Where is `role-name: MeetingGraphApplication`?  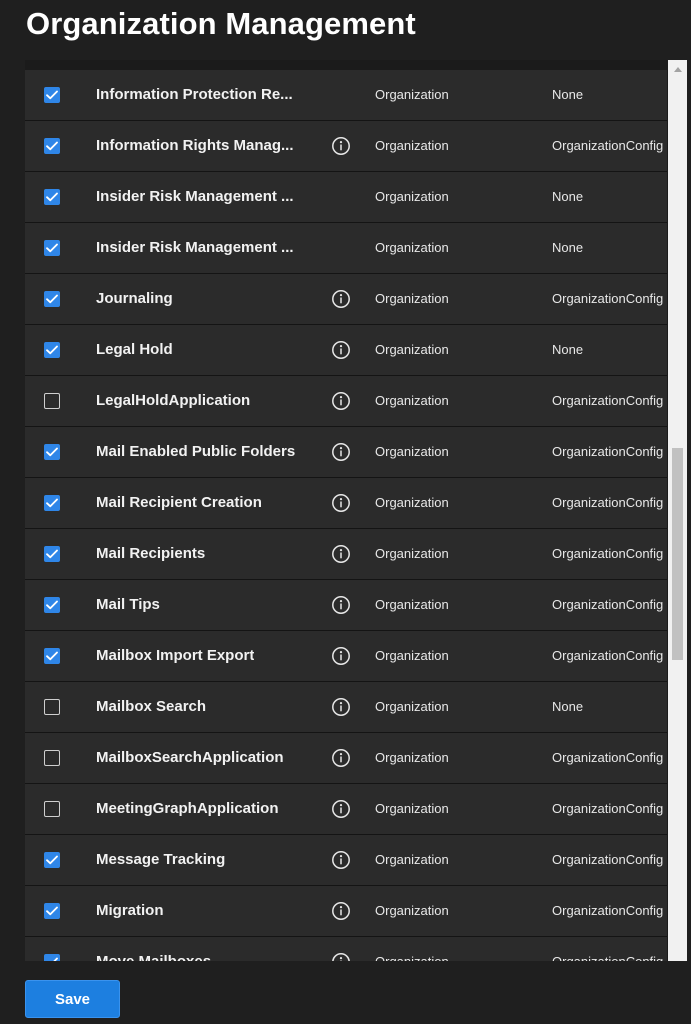 role-name: MeetingGraphApplication is located at coordinates (187, 808).